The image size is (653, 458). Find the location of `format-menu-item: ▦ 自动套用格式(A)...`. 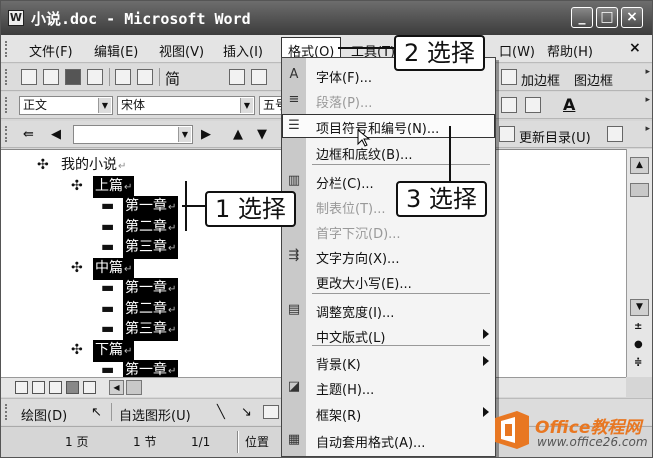

format-menu-item: ▦ 自动套用格式(A)... is located at coordinates (388, 440).